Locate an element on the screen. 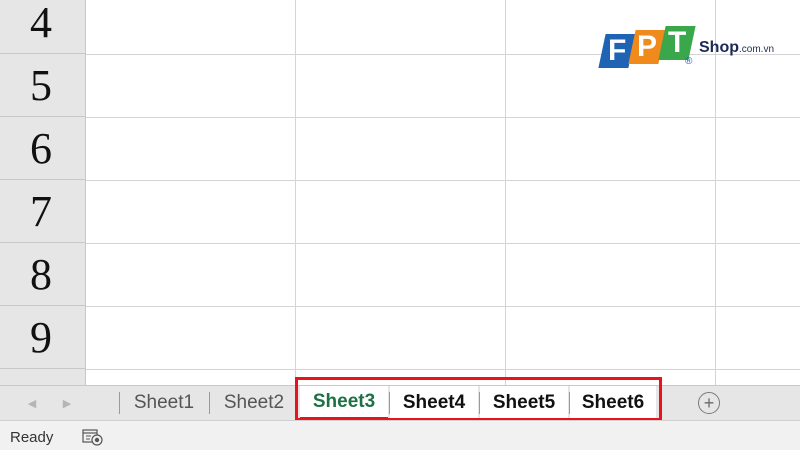 Image resolution: width=800 pixels, height=450 pixels. logo-registered-mark: ® is located at coordinates (689, 61).